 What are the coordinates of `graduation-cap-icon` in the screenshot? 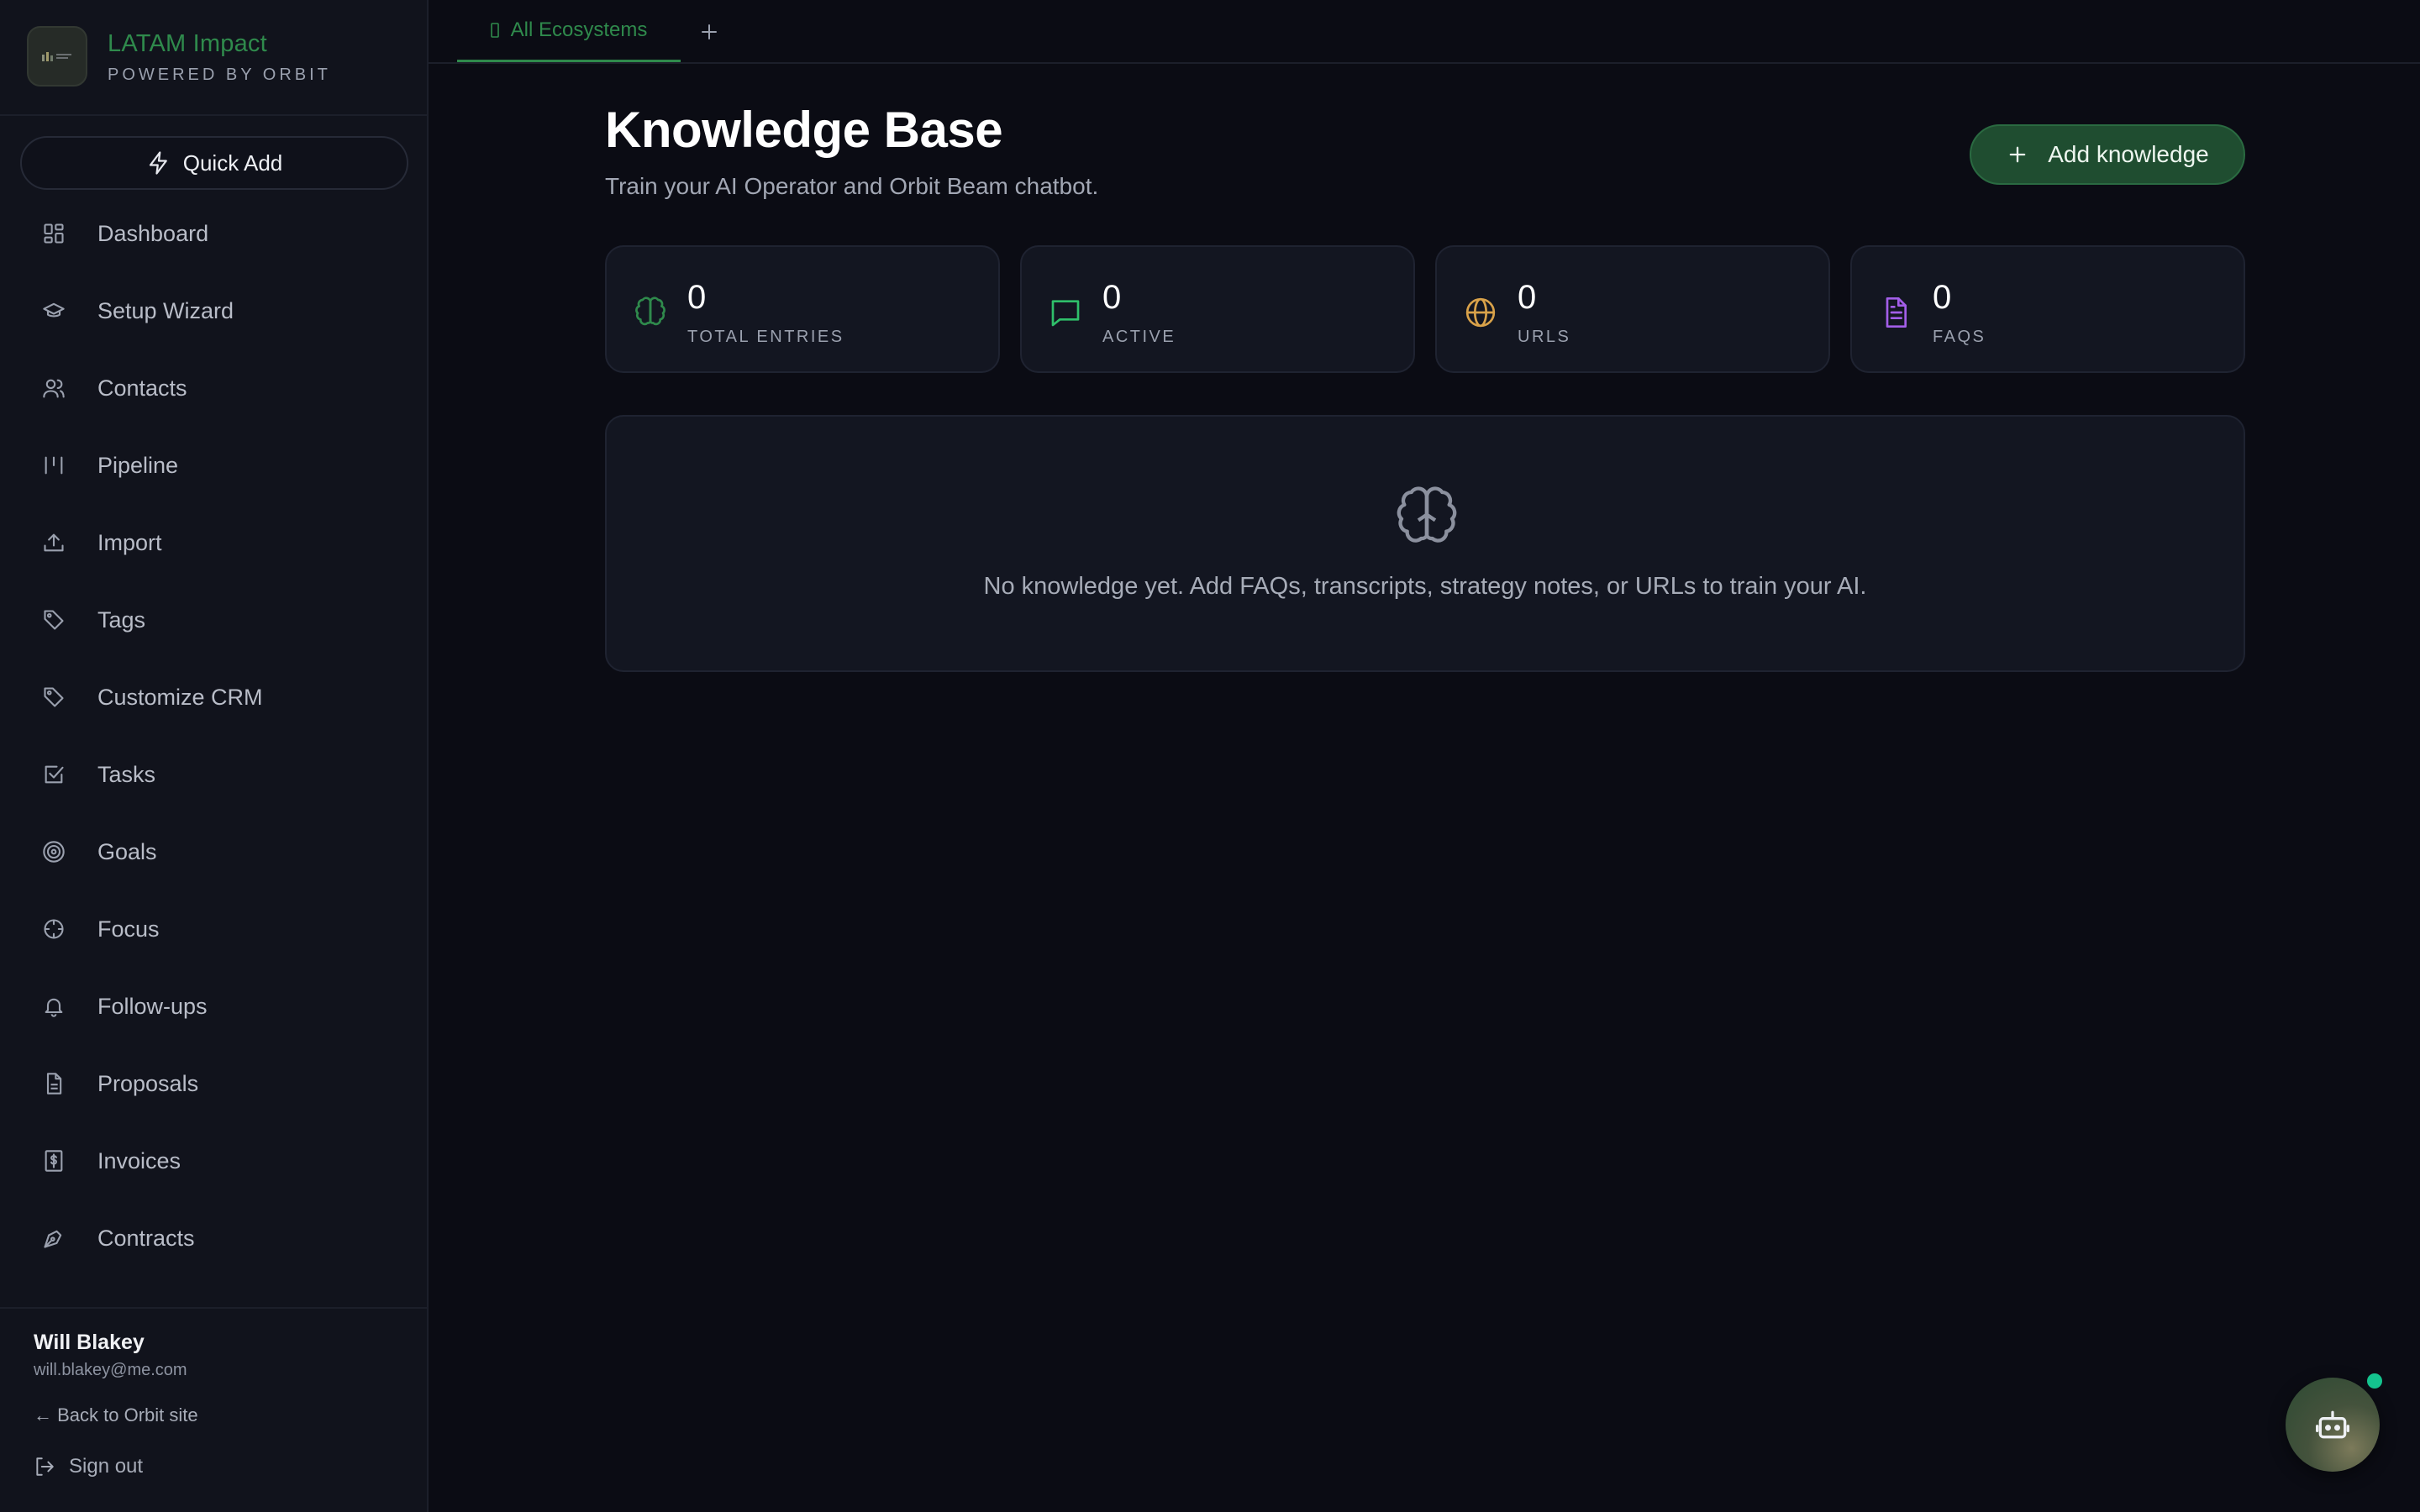 It's located at (54, 311).